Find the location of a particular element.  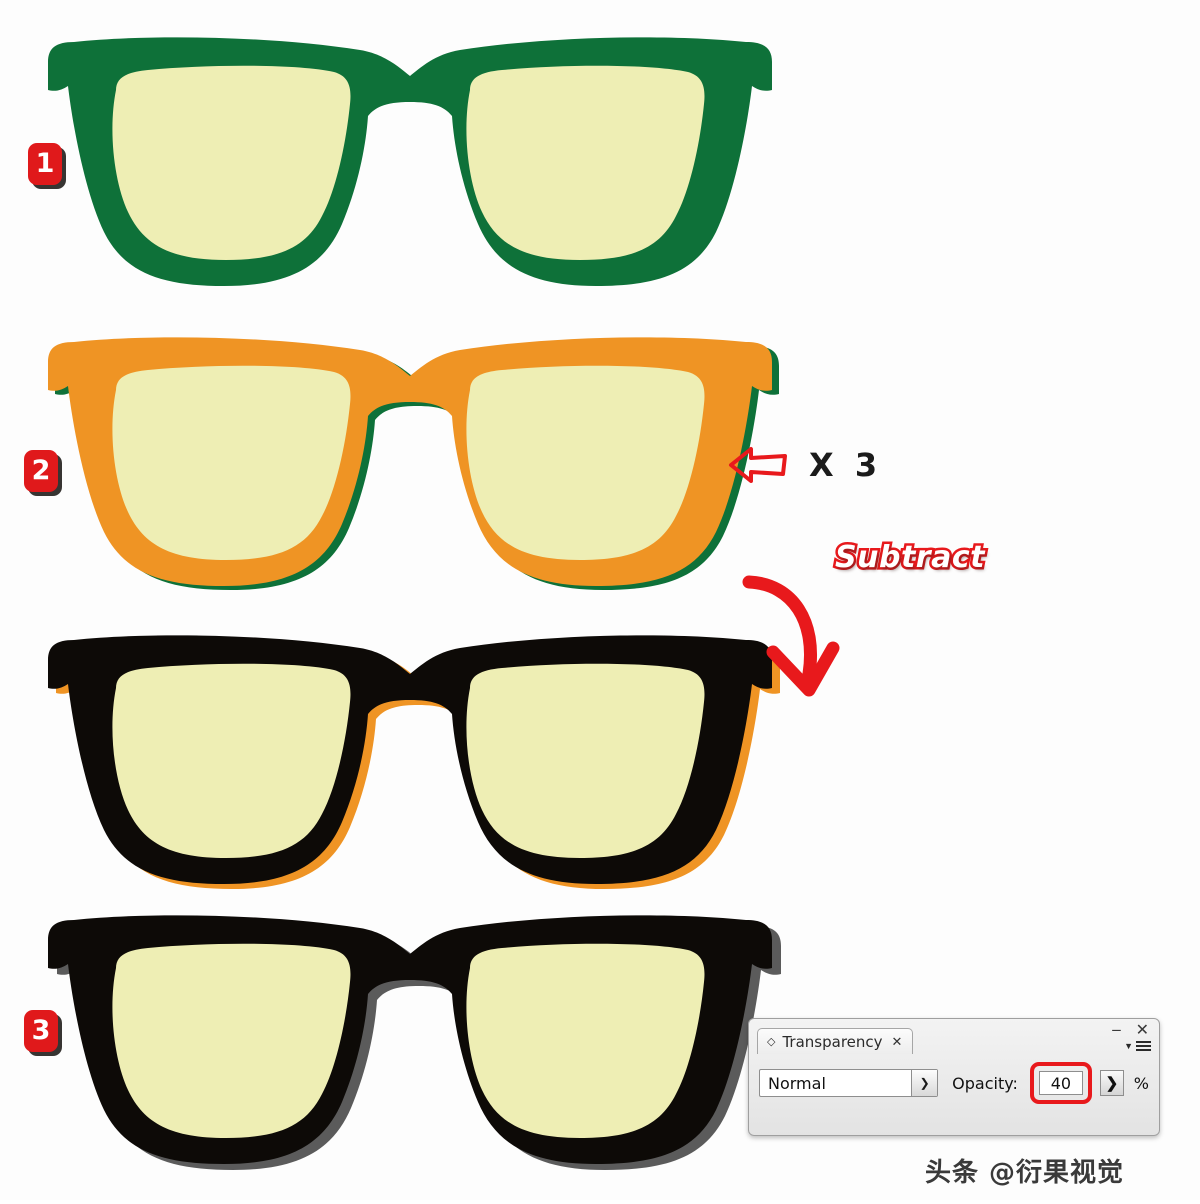

opacity-highlight-box: 40 is located at coordinates (1060, 1083).